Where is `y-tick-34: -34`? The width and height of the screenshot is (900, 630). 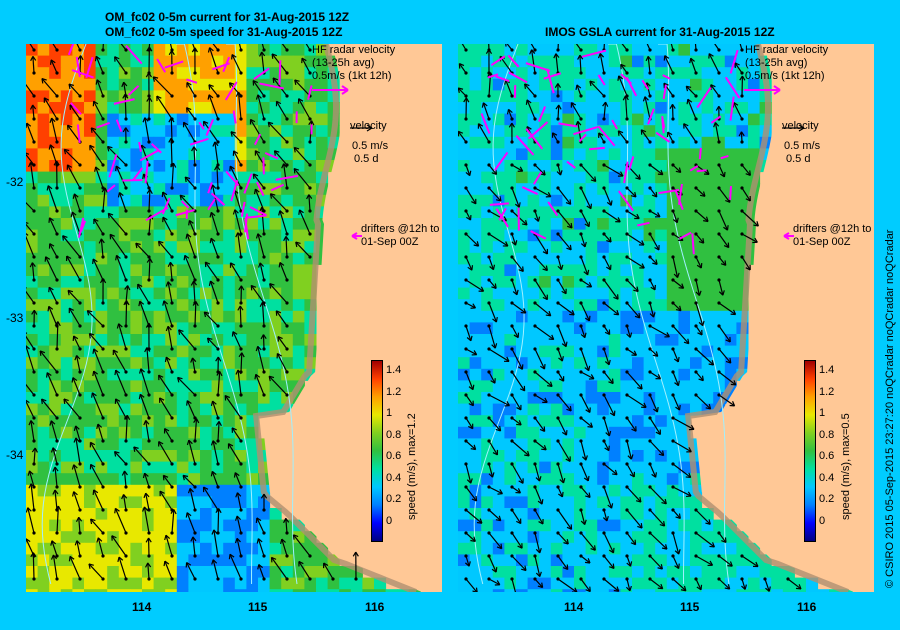 y-tick-34: -34 is located at coordinates (15, 455).